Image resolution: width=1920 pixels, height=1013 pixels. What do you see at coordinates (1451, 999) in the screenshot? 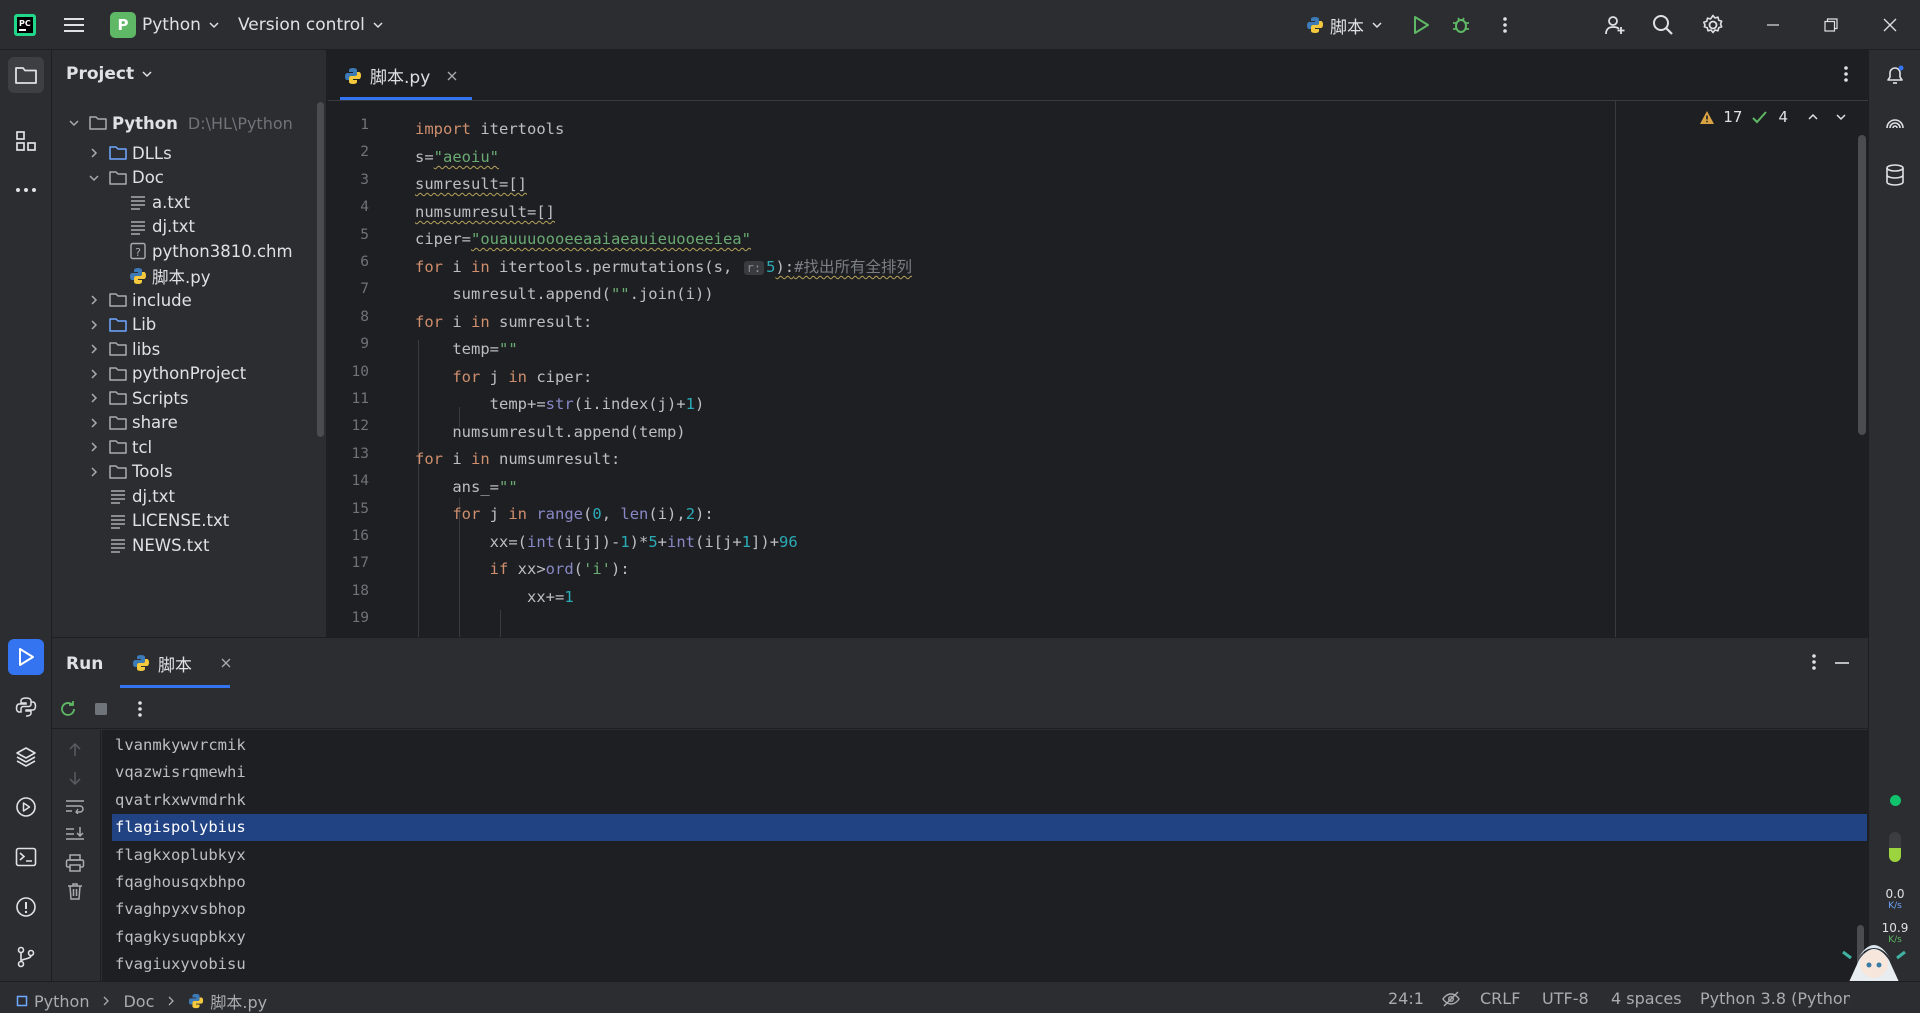
I see `no-readonly-eye-icon` at bounding box center [1451, 999].